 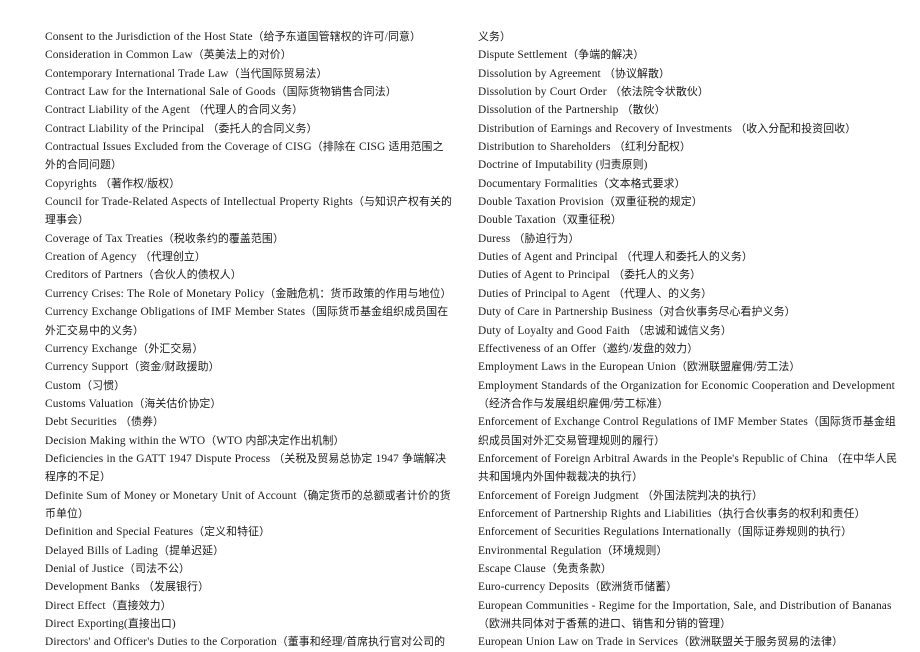 I want to click on glossary-entry-english: Duties of Agent to Principal, so click(x=546, y=275).